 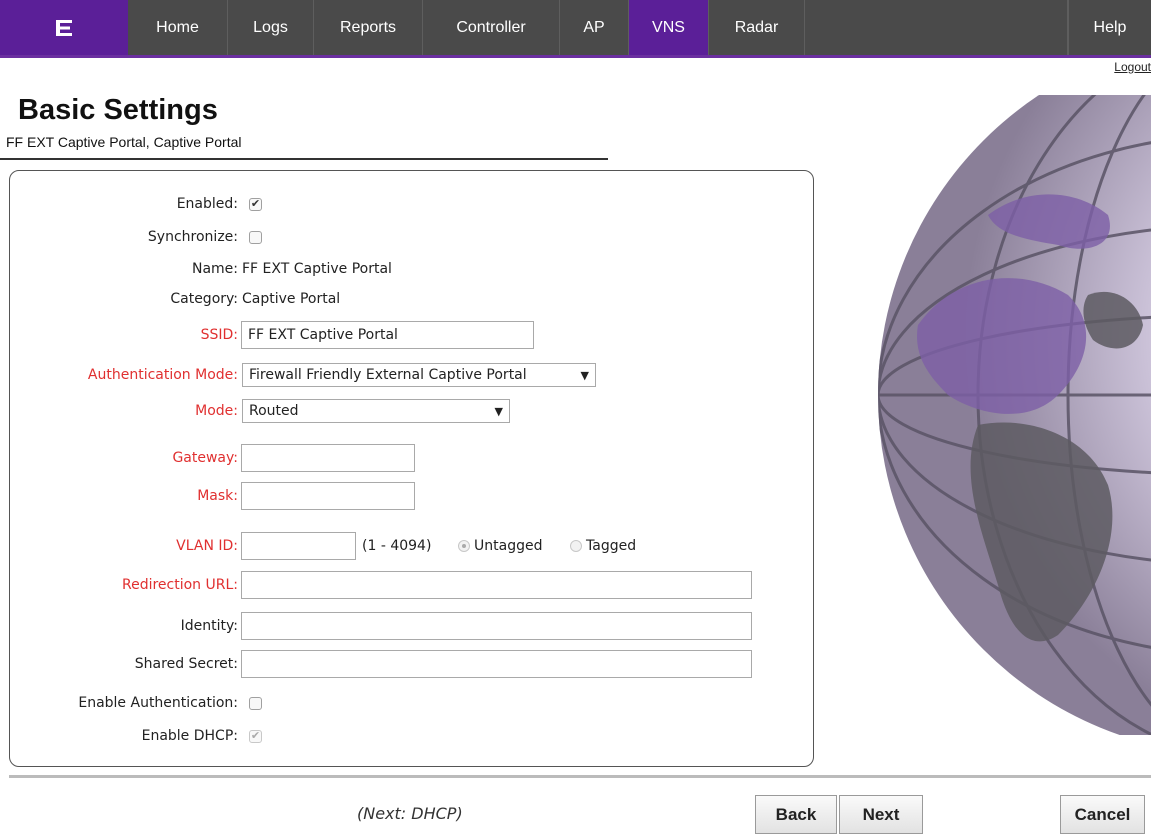 I want to click on enable-auth-checkbox, so click(x=255, y=703).